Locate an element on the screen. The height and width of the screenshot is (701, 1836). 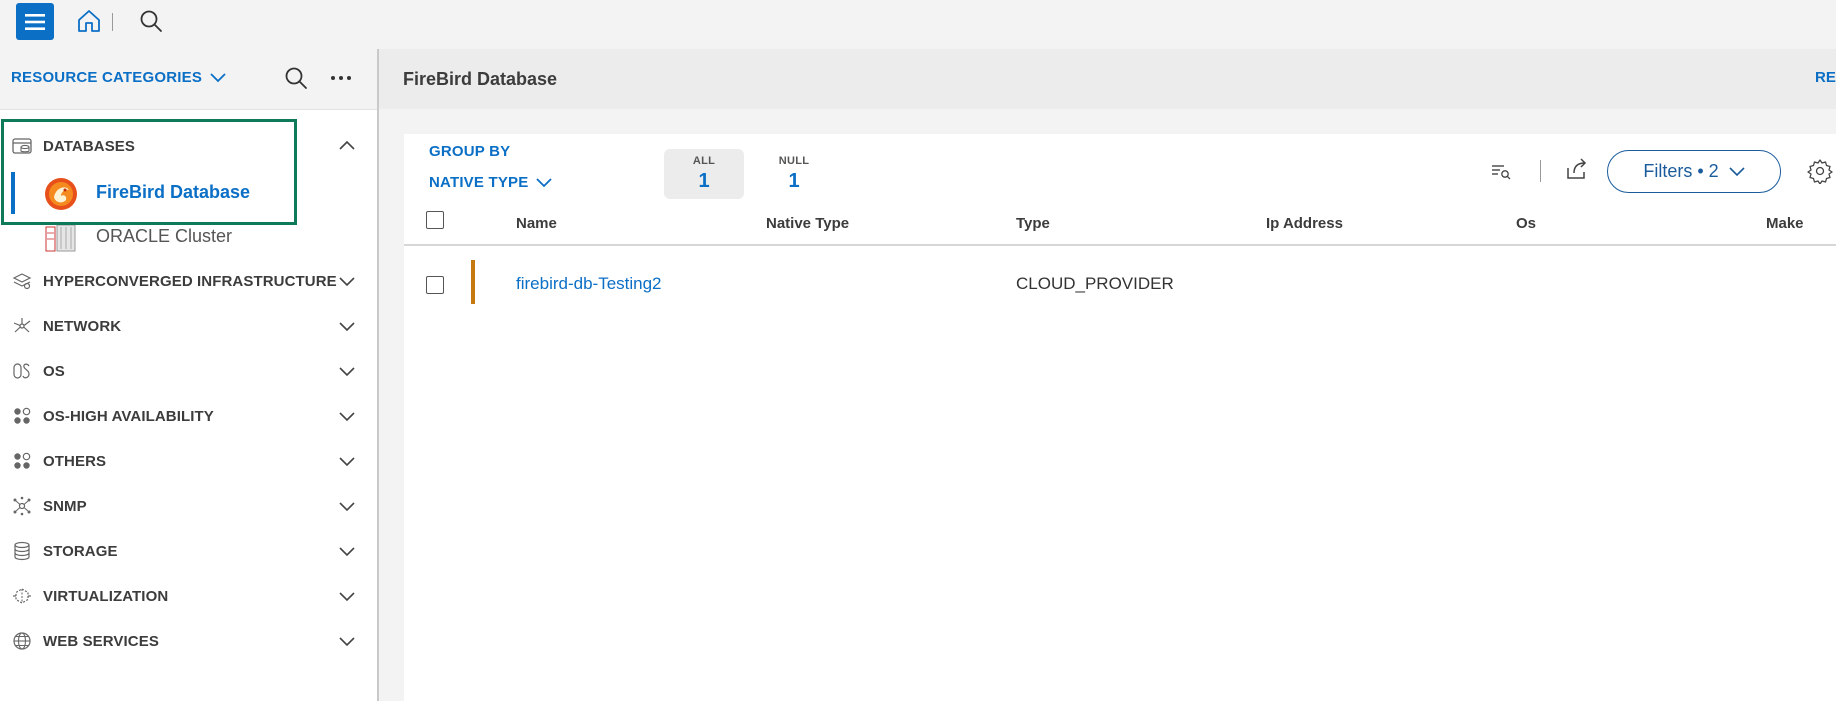
header-action-link: RE is located at coordinates (1825, 77).